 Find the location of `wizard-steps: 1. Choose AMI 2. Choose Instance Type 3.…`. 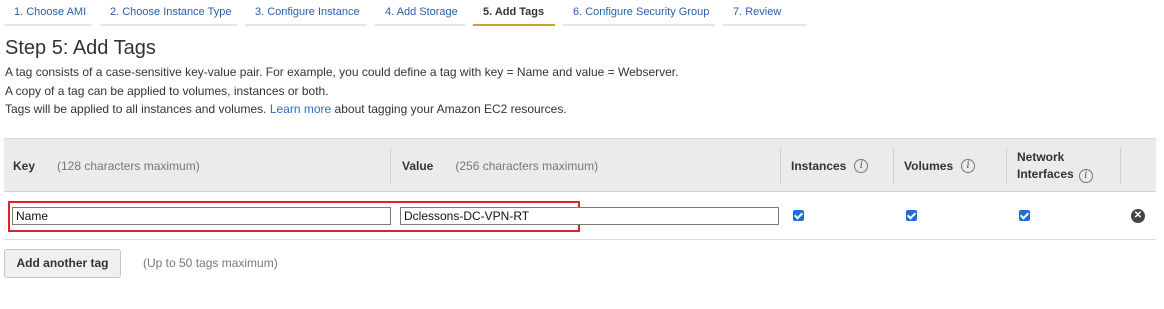

wizard-steps: 1. Choose AMI 2. Choose Instance Type 3.… is located at coordinates (409, 13).